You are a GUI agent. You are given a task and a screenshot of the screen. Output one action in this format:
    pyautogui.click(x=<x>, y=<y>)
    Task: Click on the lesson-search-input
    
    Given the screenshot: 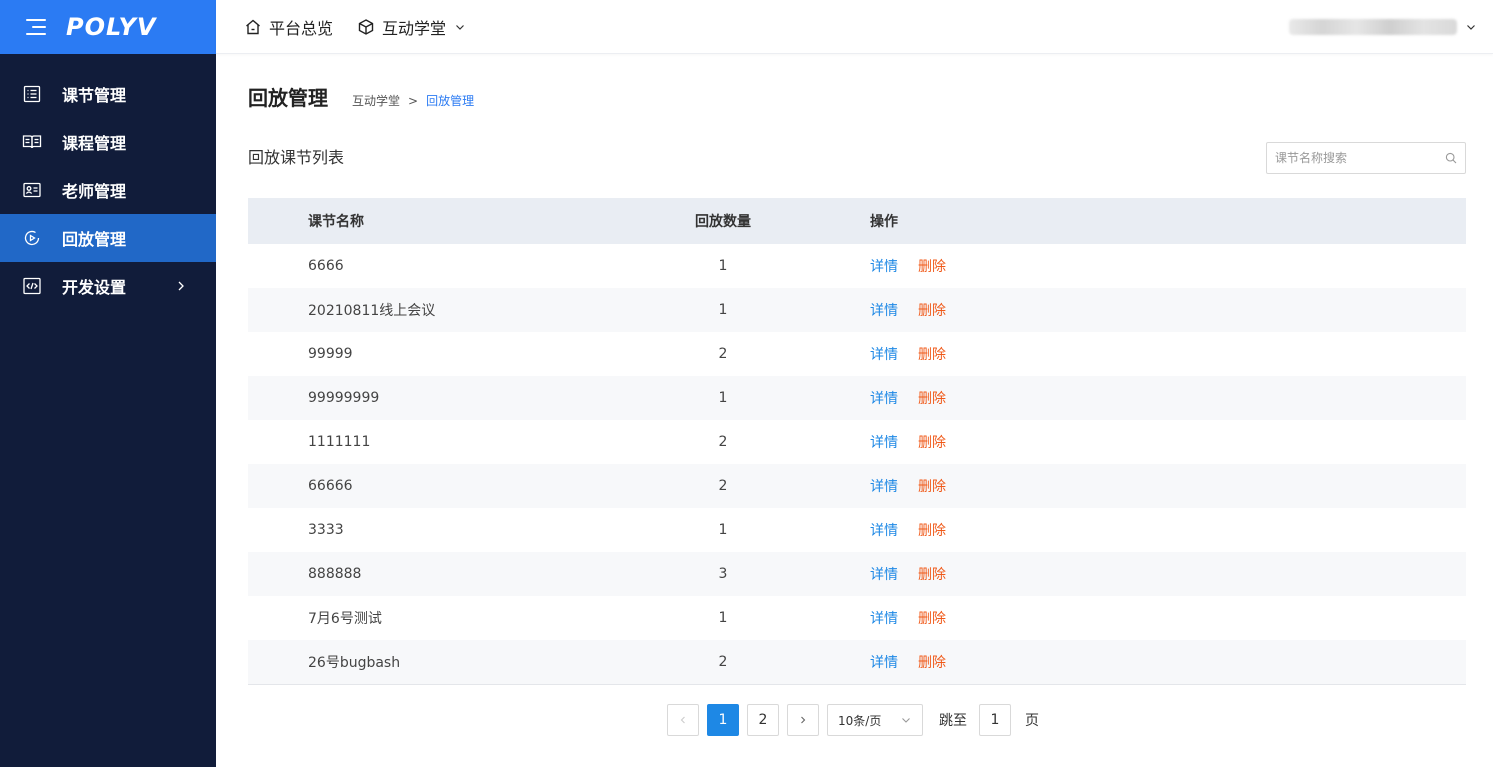 What is the action you would take?
    pyautogui.click(x=1360, y=158)
    